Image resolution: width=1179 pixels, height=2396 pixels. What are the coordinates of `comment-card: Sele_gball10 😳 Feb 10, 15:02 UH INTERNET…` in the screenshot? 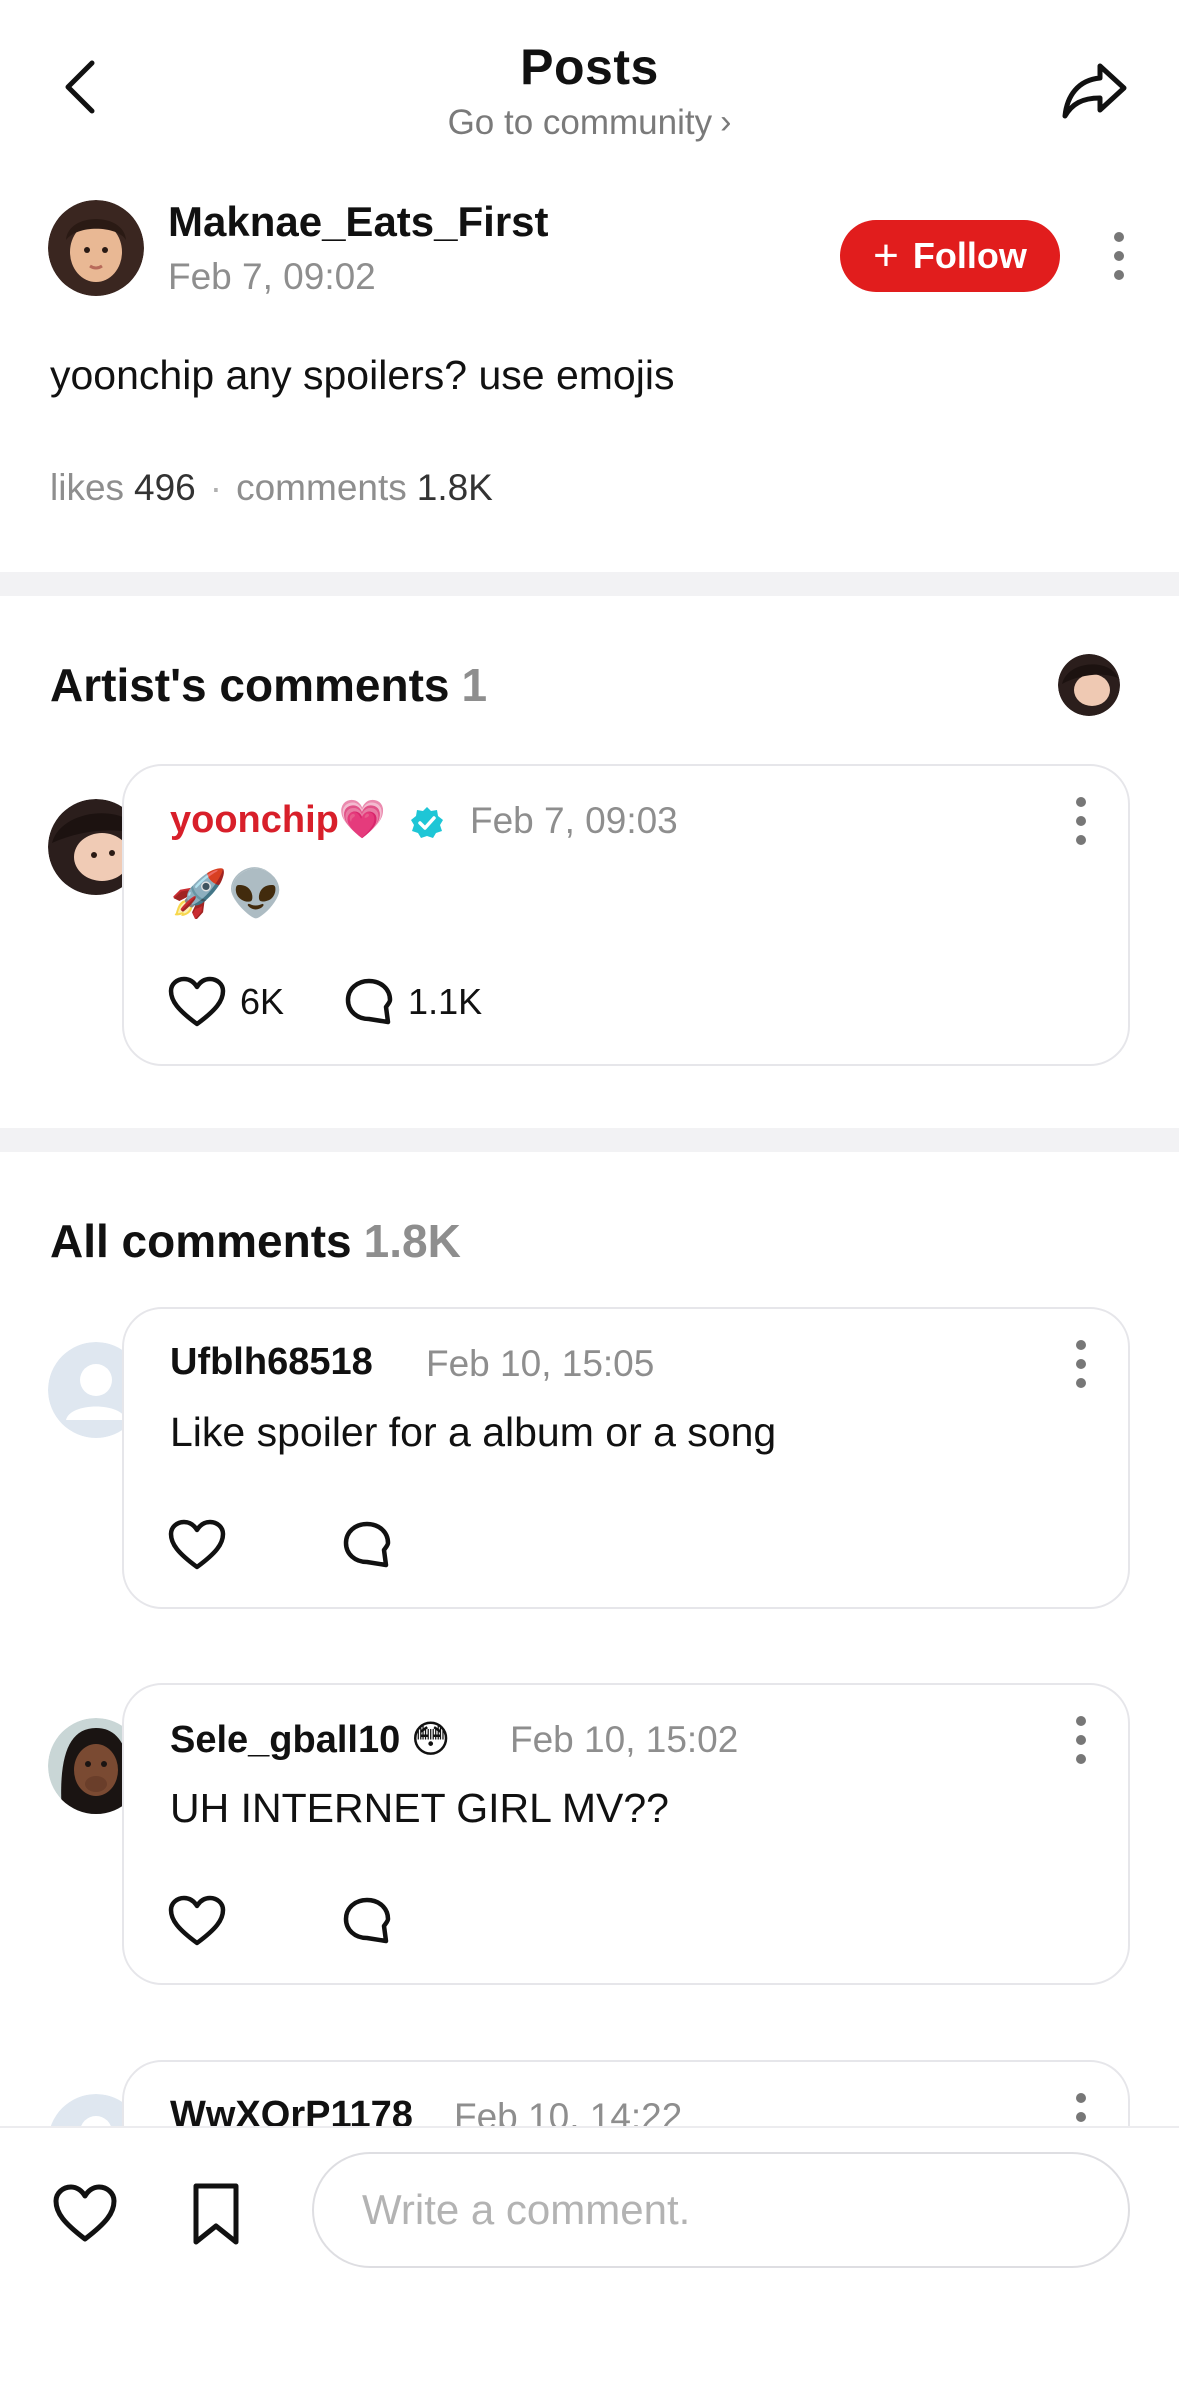 It's located at (626, 1834).